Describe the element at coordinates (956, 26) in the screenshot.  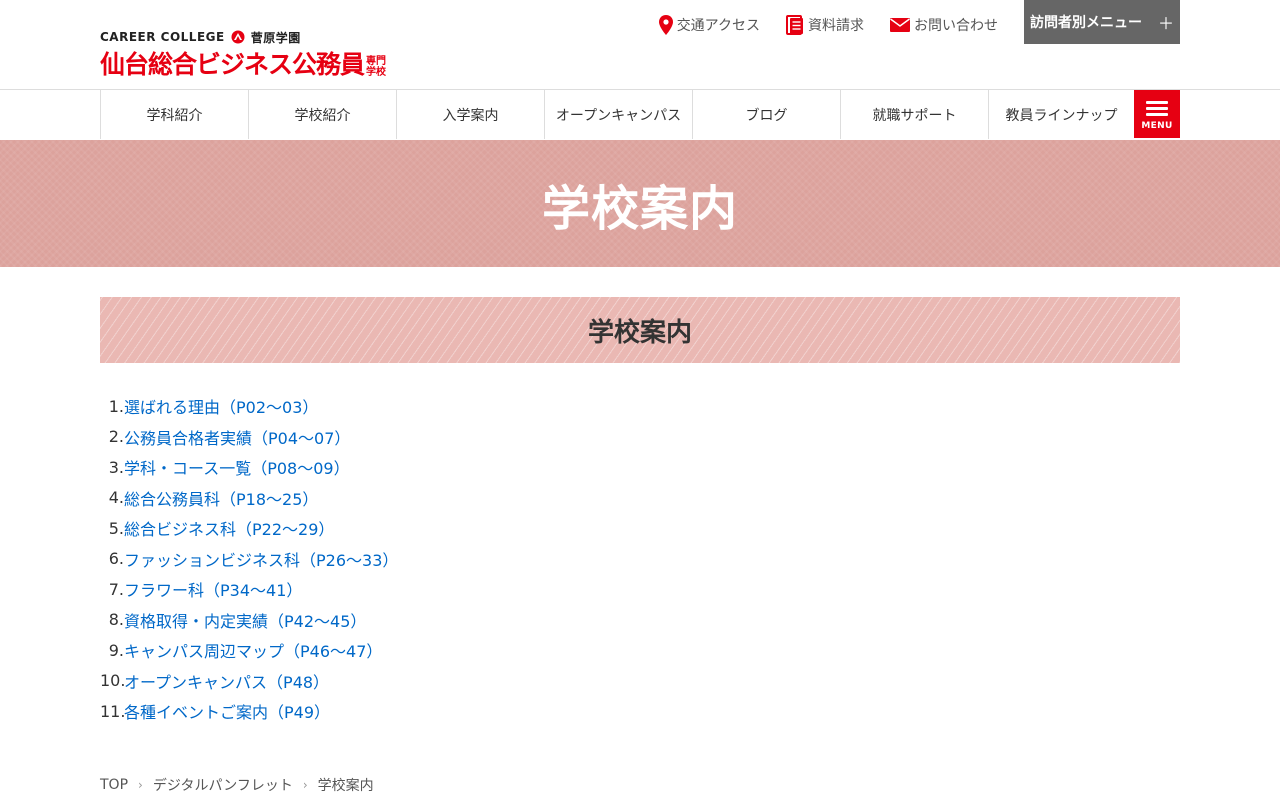
I see `contact-label: お問い合わせ` at that location.